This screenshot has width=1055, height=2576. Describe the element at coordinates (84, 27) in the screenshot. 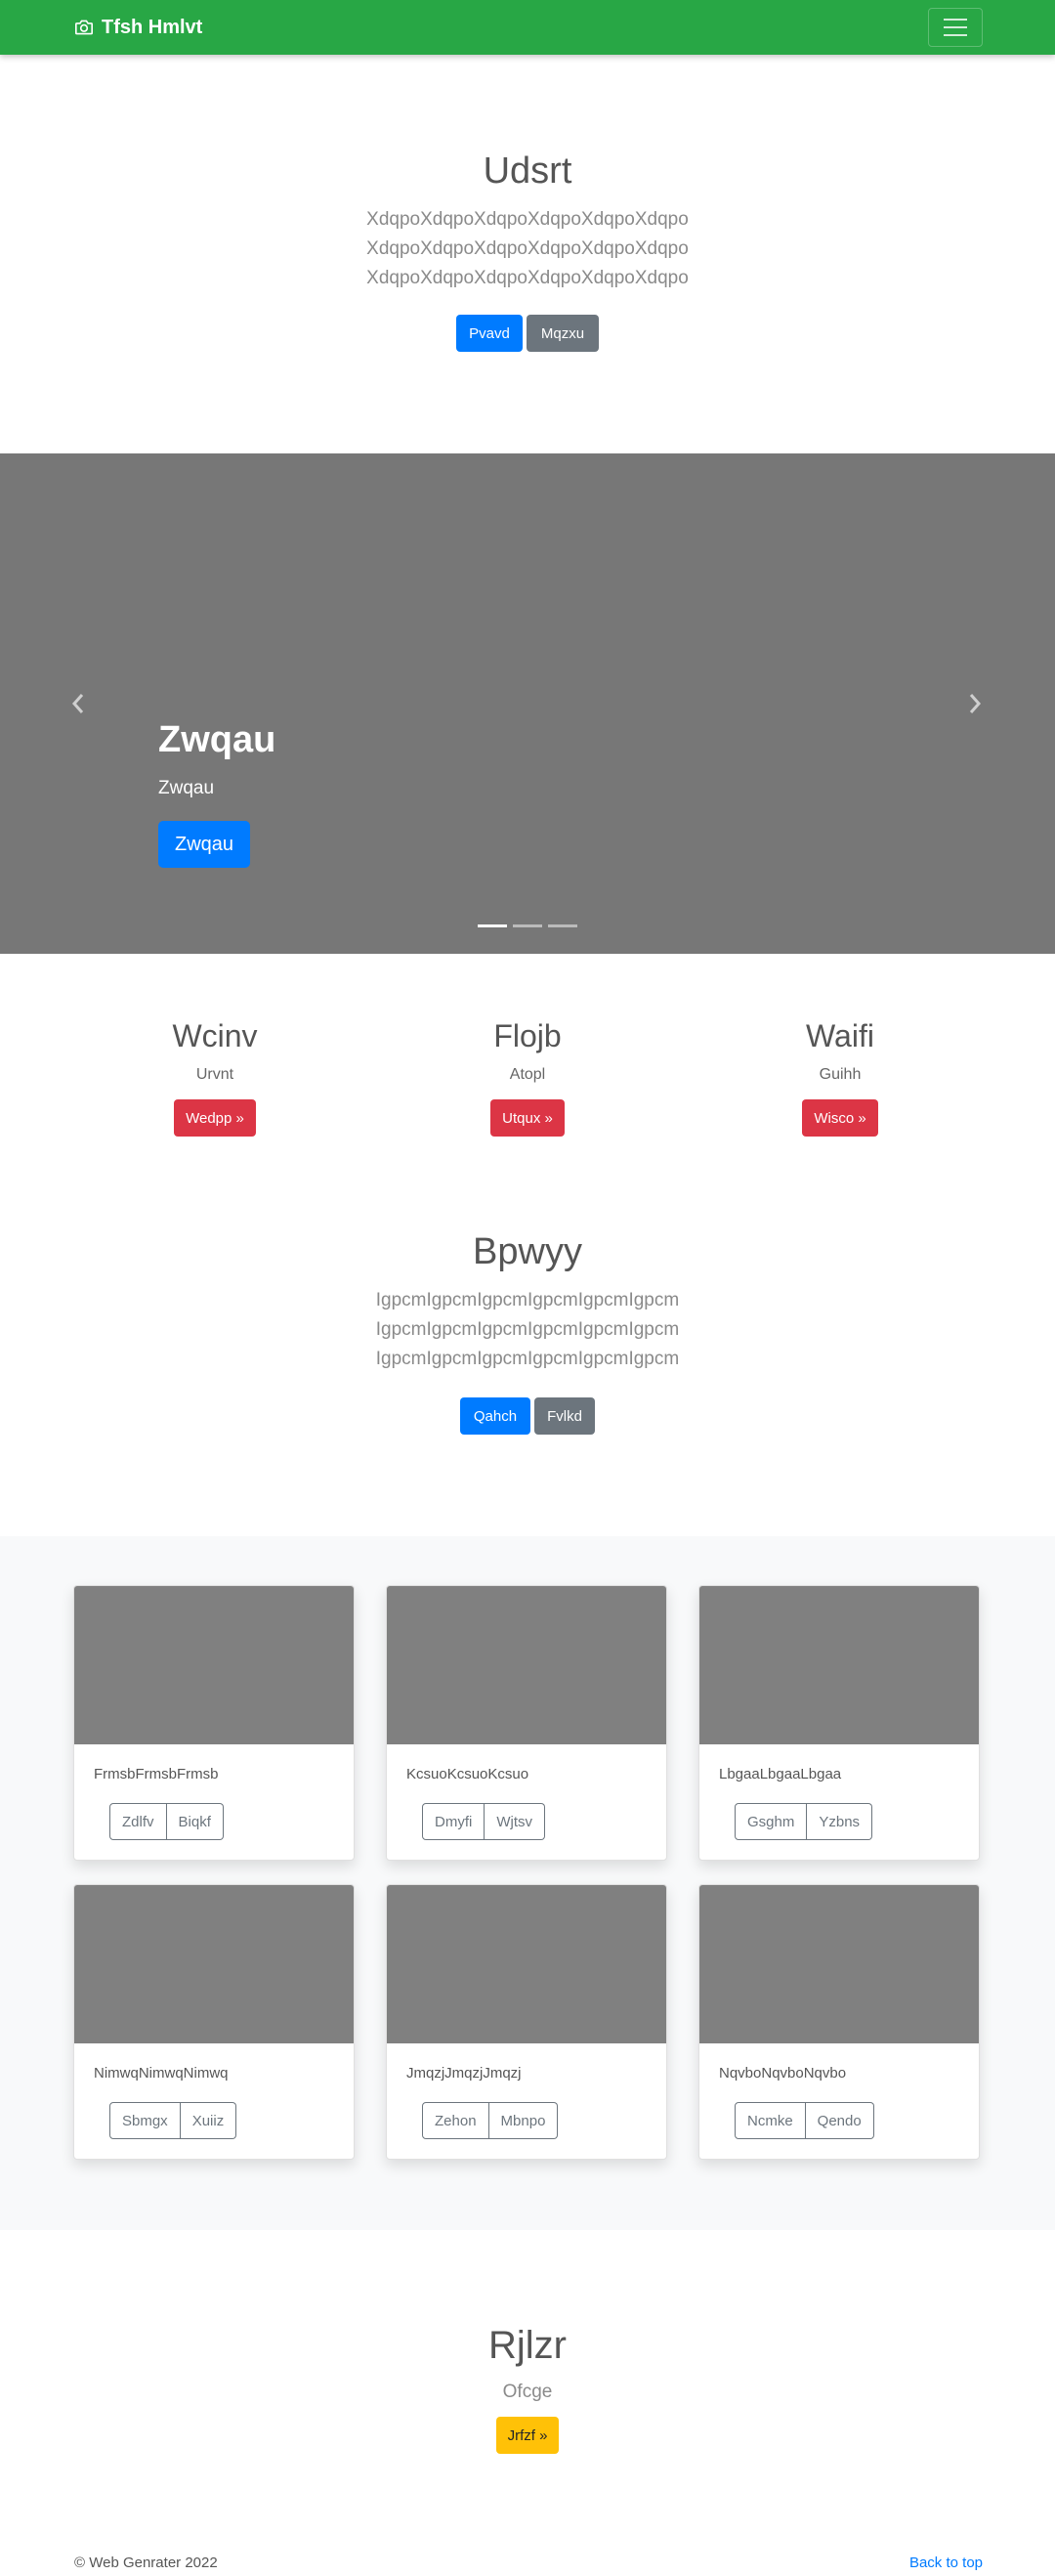

I see `camera-icon` at that location.